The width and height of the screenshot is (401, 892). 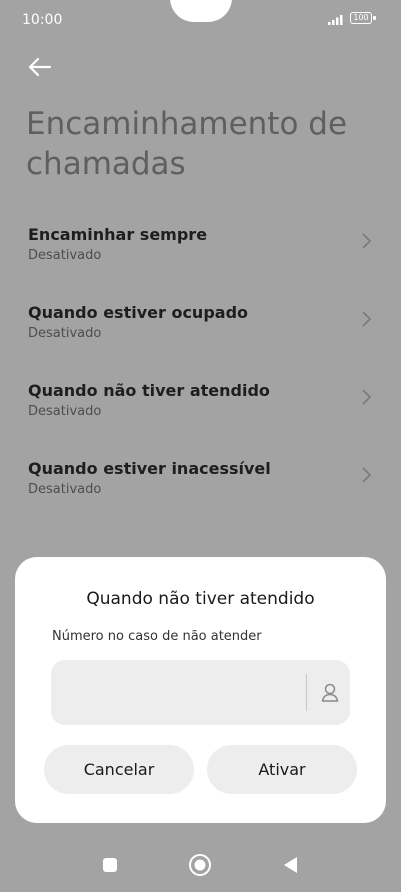 What do you see at coordinates (119, 769) in the screenshot?
I see `cancel-button: Cancelar` at bounding box center [119, 769].